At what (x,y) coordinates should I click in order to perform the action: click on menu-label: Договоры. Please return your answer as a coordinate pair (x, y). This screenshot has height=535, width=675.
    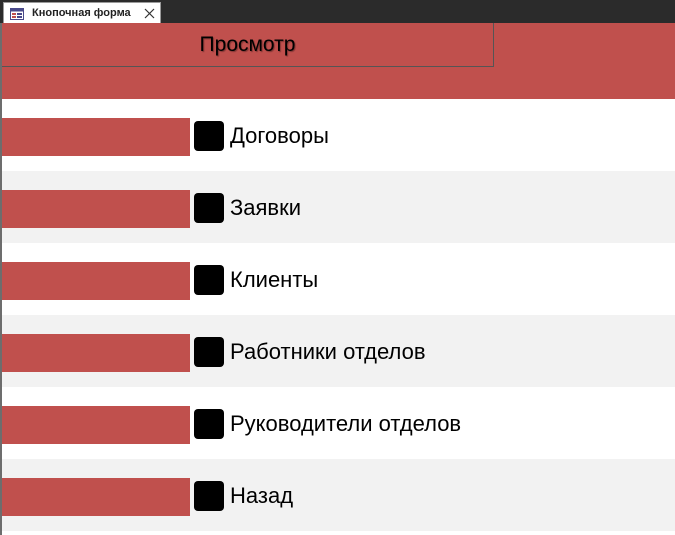
    Looking at the image, I should click on (279, 136).